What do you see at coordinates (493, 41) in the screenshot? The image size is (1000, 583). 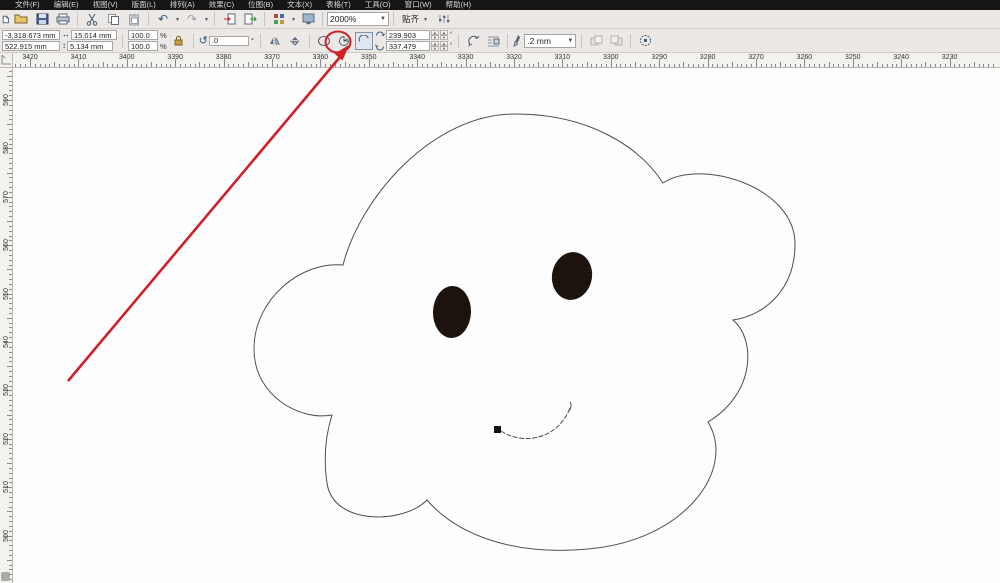 I see `wrap-text-settings-button` at bounding box center [493, 41].